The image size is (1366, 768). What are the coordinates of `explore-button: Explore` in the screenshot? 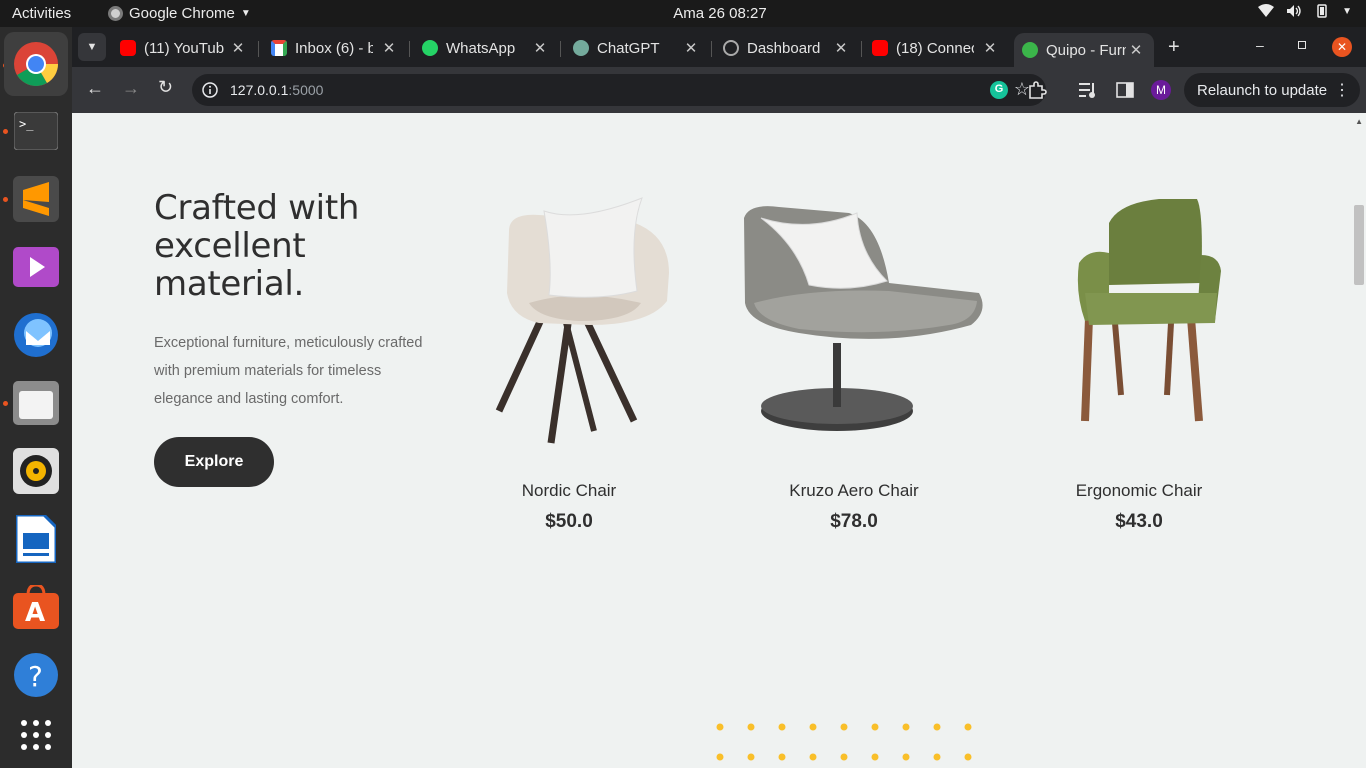 It's located at (214, 462).